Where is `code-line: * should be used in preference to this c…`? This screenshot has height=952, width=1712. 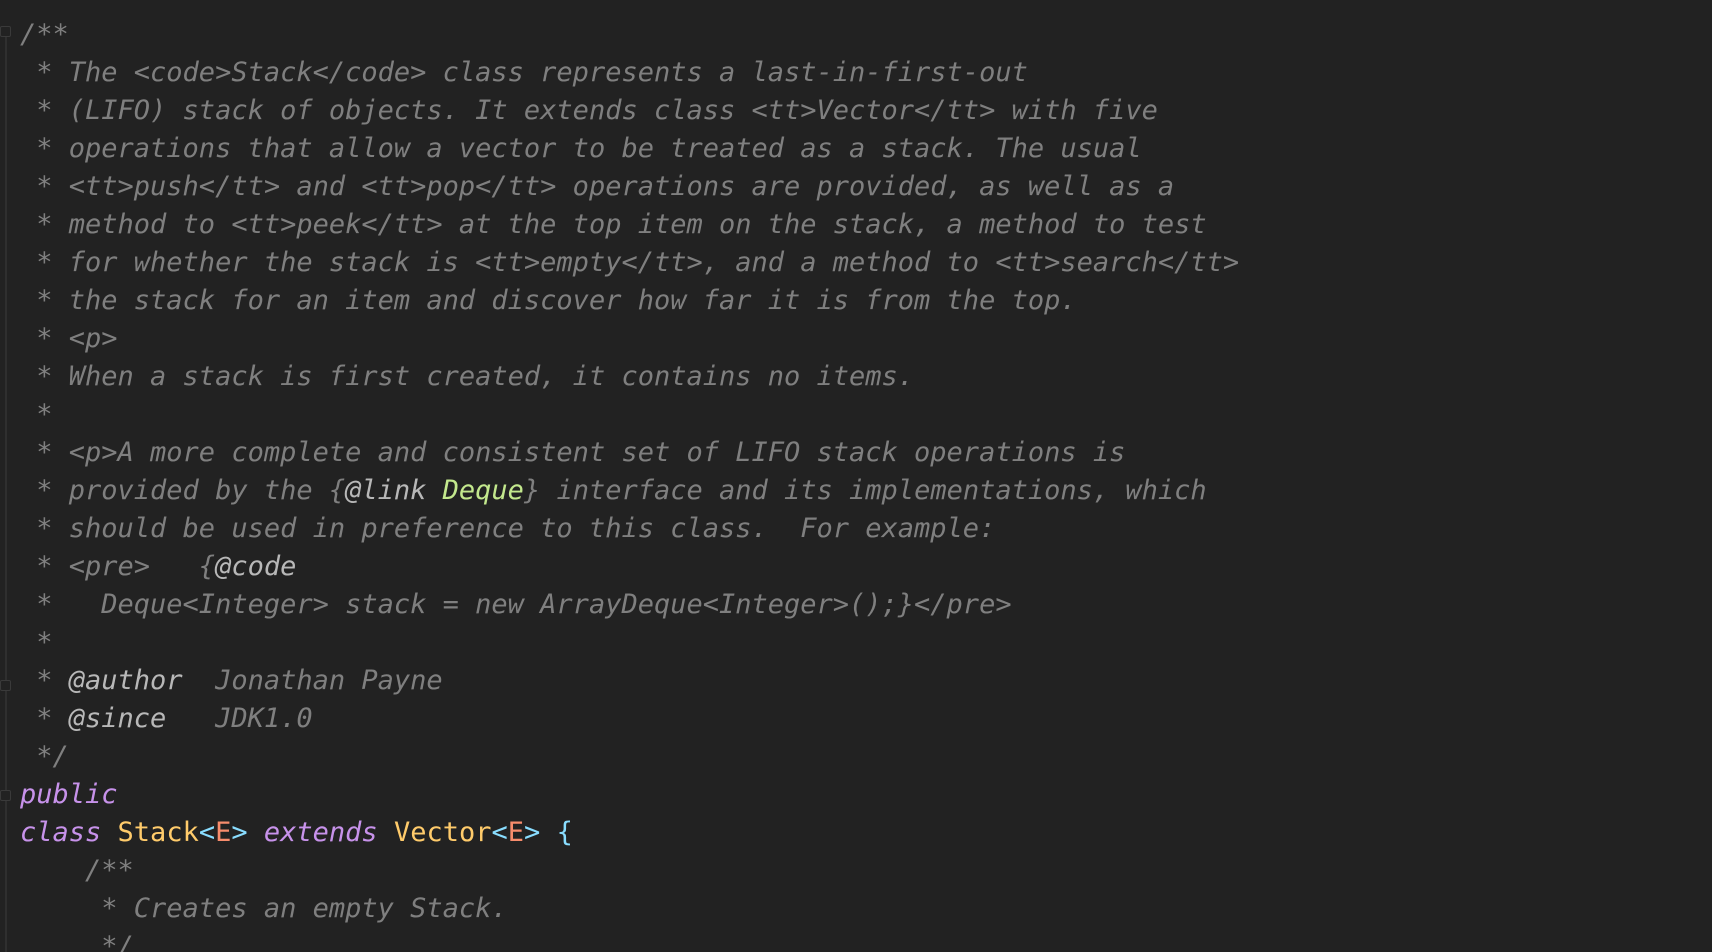 code-line: * should be used in preference to this c… is located at coordinates (629, 529).